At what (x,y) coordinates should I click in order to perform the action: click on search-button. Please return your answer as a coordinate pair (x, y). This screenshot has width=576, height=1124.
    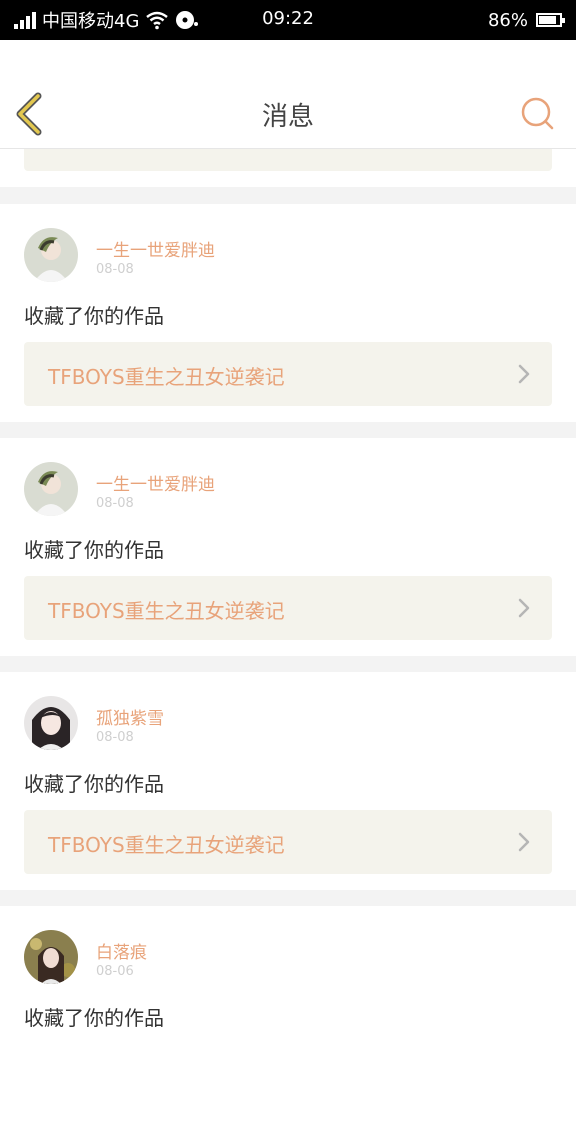
    Looking at the image, I should click on (538, 114).